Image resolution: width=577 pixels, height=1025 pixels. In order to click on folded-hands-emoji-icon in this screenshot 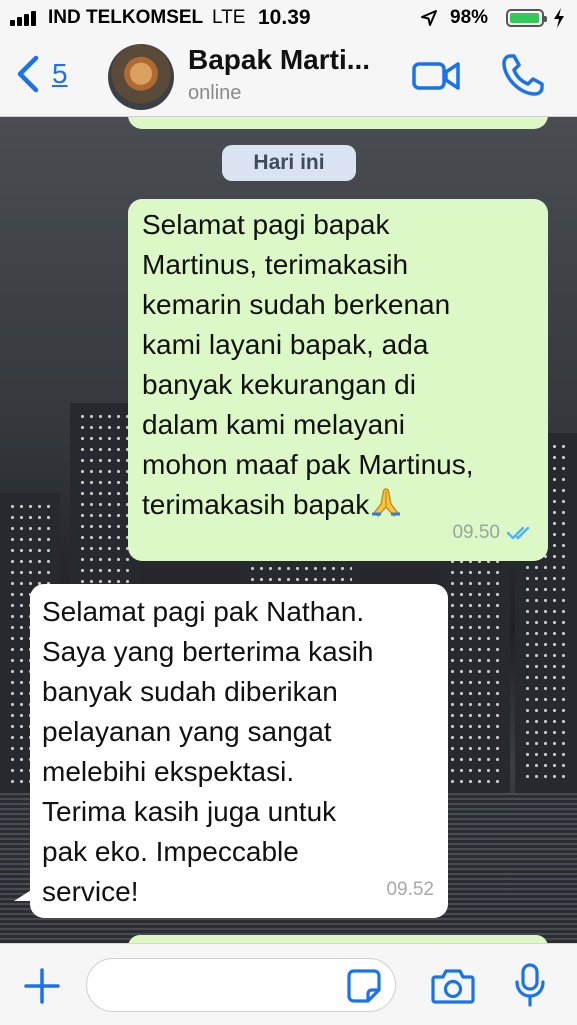, I will do `click(386, 502)`.